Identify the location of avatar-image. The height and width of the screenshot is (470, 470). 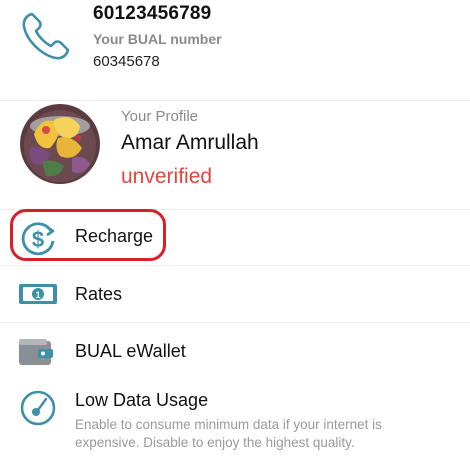
(60, 144).